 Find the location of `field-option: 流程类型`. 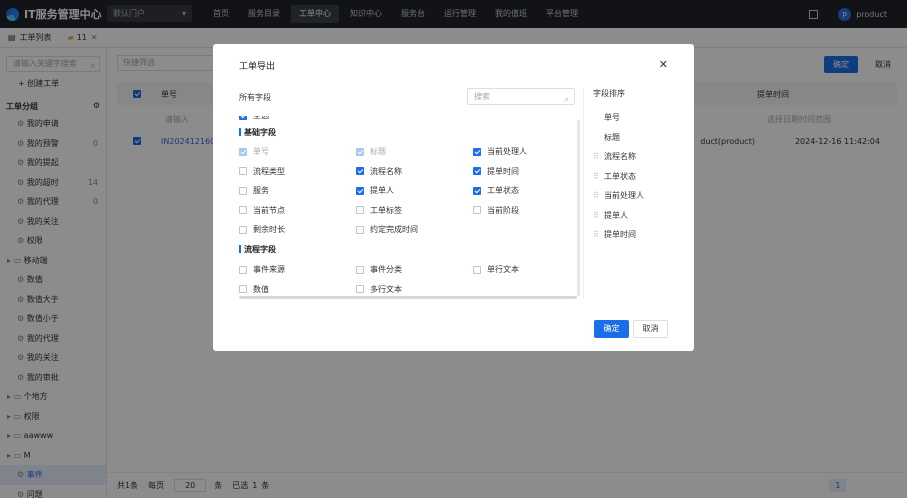

field-option: 流程类型 is located at coordinates (262, 171).